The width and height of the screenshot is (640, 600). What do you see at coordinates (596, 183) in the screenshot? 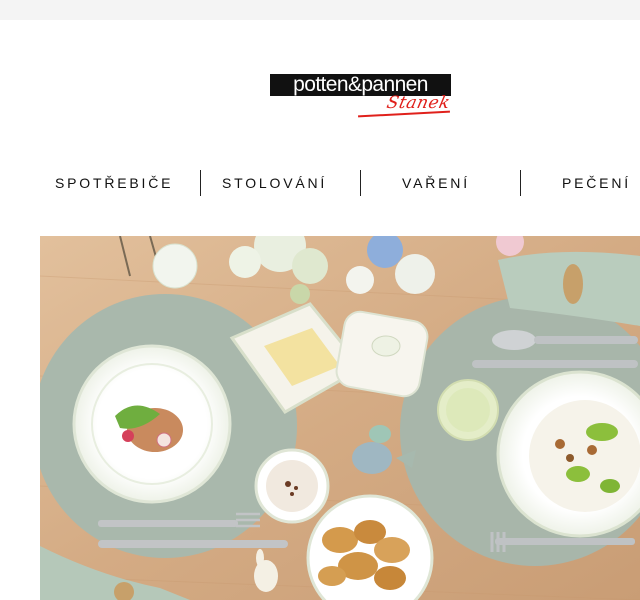
I see `nav-item-peceni: PEČENÍ` at bounding box center [596, 183].